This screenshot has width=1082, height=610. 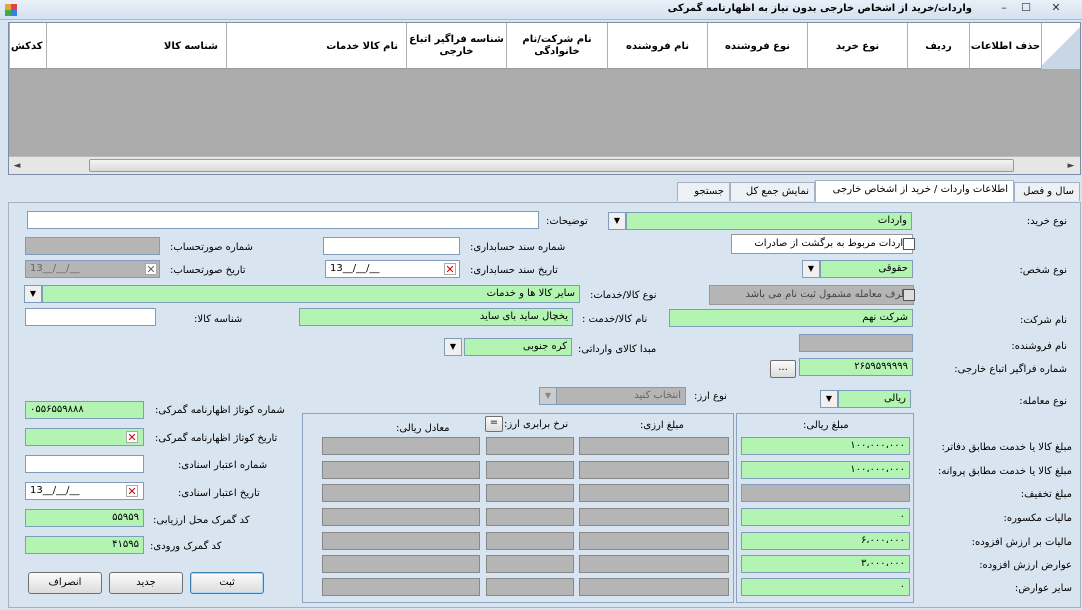 What do you see at coordinates (617, 349) in the screenshot?
I see `origin-label: مبدا کالای وارداتی:` at bounding box center [617, 349].